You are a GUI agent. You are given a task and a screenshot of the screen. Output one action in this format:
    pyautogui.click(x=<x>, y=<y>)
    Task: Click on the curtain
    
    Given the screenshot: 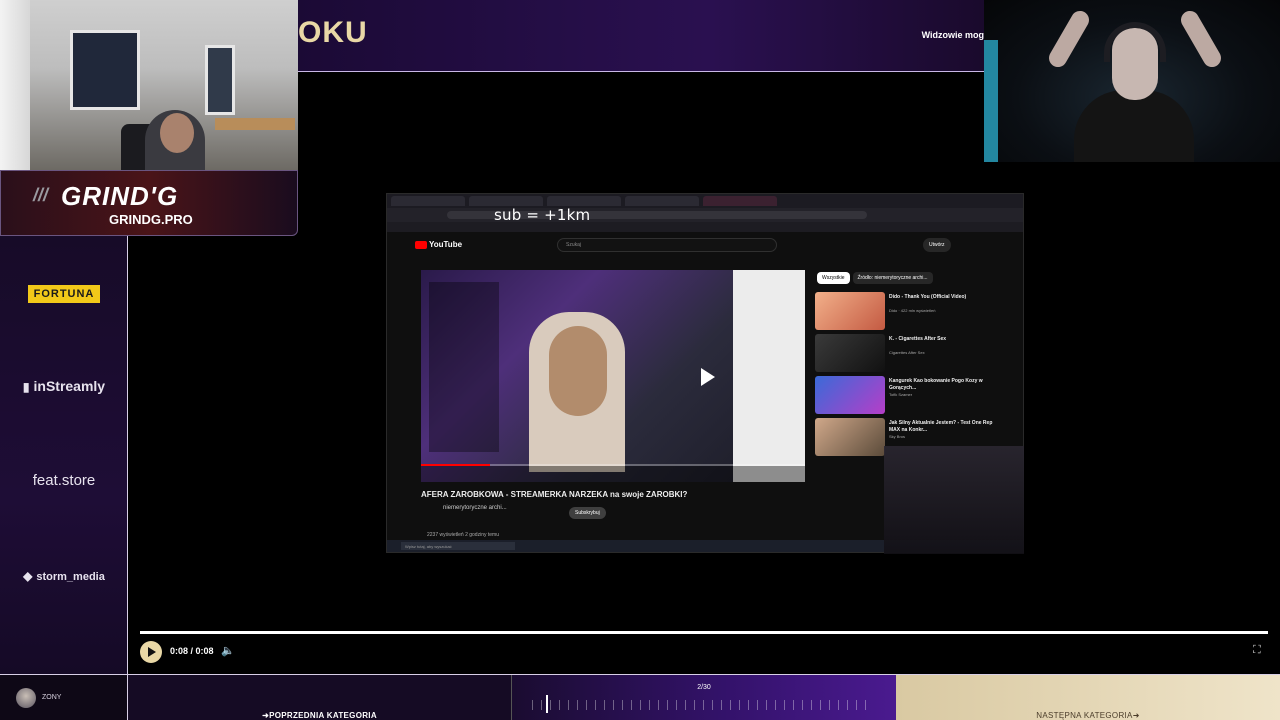 What is the action you would take?
    pyautogui.click(x=15, y=85)
    